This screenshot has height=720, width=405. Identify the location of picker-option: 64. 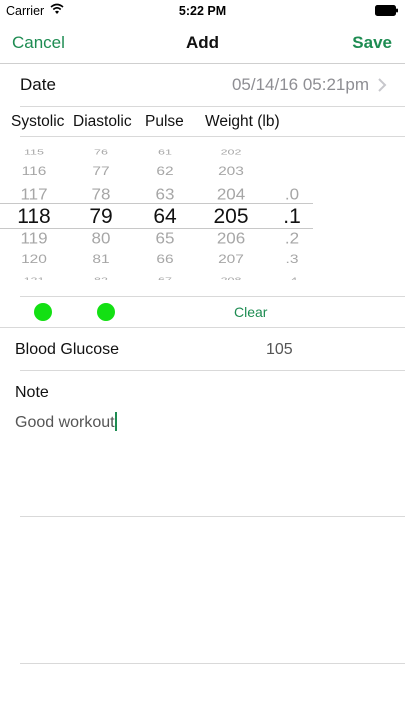
(165, 216).